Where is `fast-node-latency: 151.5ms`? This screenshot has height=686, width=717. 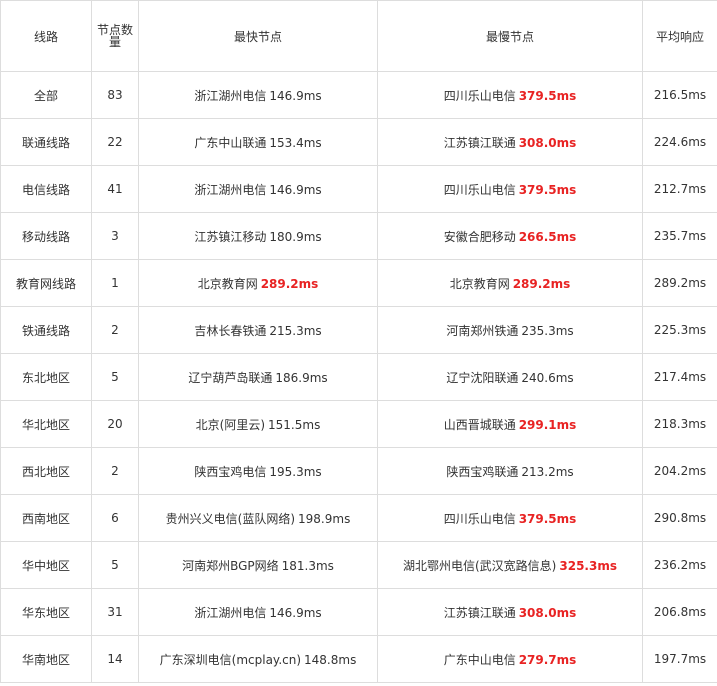
fast-node-latency: 151.5ms is located at coordinates (294, 424).